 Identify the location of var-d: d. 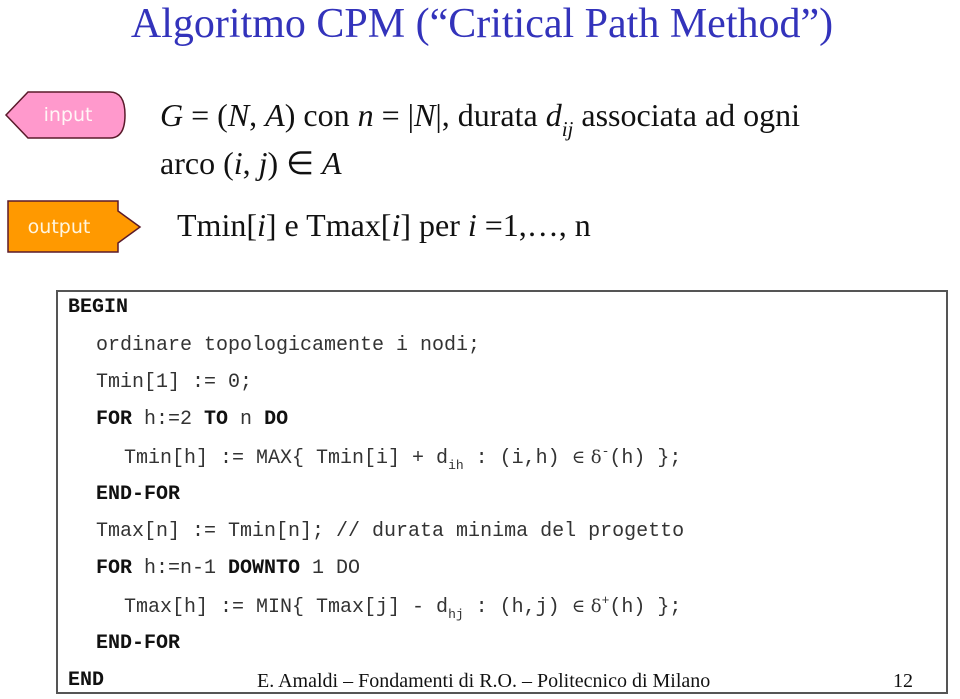
(553, 115).